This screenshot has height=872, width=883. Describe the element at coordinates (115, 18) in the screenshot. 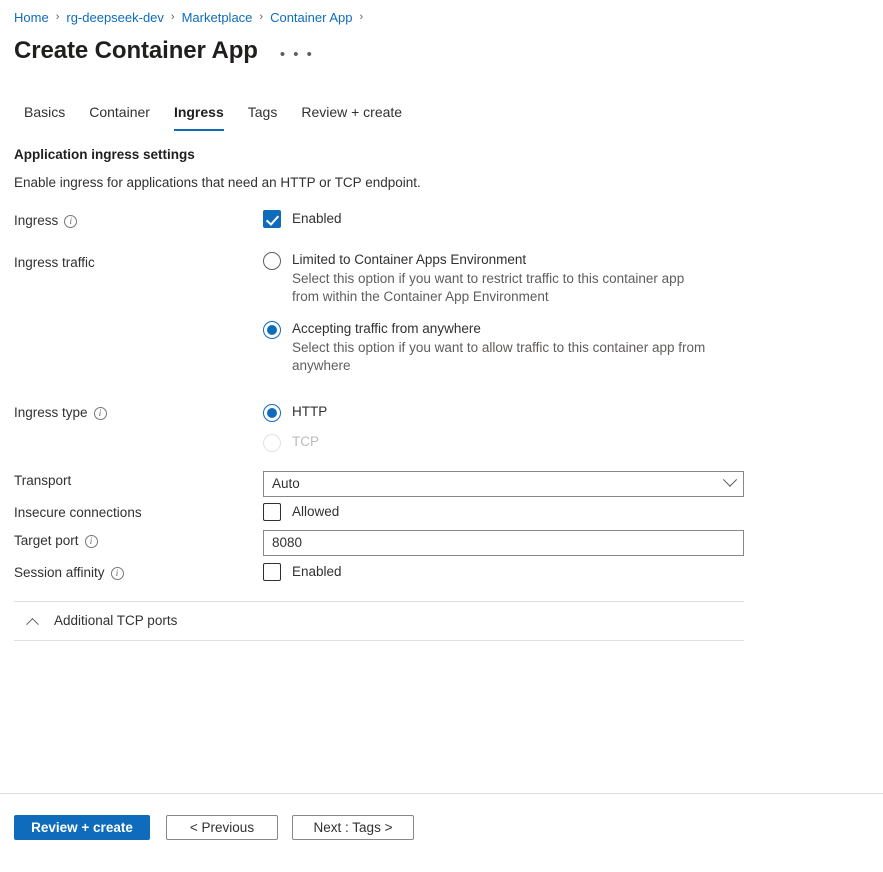

I see `breadcrumb-item-resource-group: rg-deepseek-dev` at that location.